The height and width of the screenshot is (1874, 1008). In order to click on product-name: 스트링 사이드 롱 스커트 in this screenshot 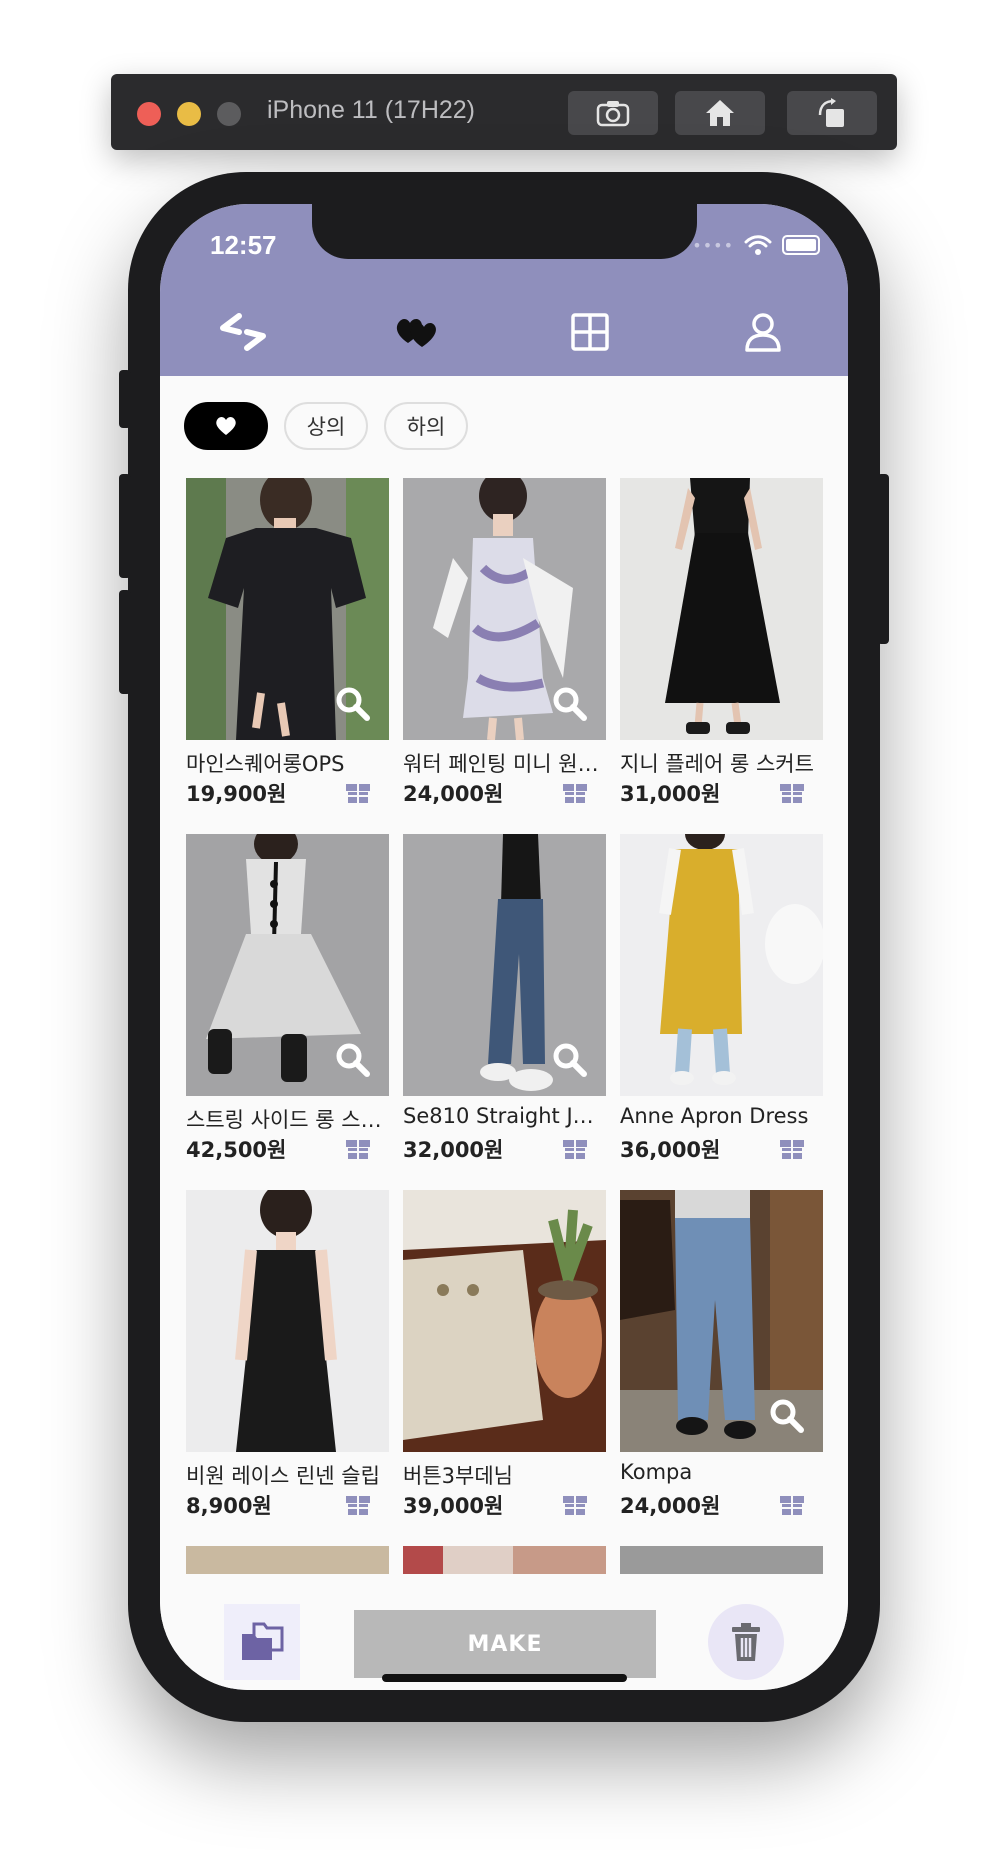, I will do `click(287, 1120)`.